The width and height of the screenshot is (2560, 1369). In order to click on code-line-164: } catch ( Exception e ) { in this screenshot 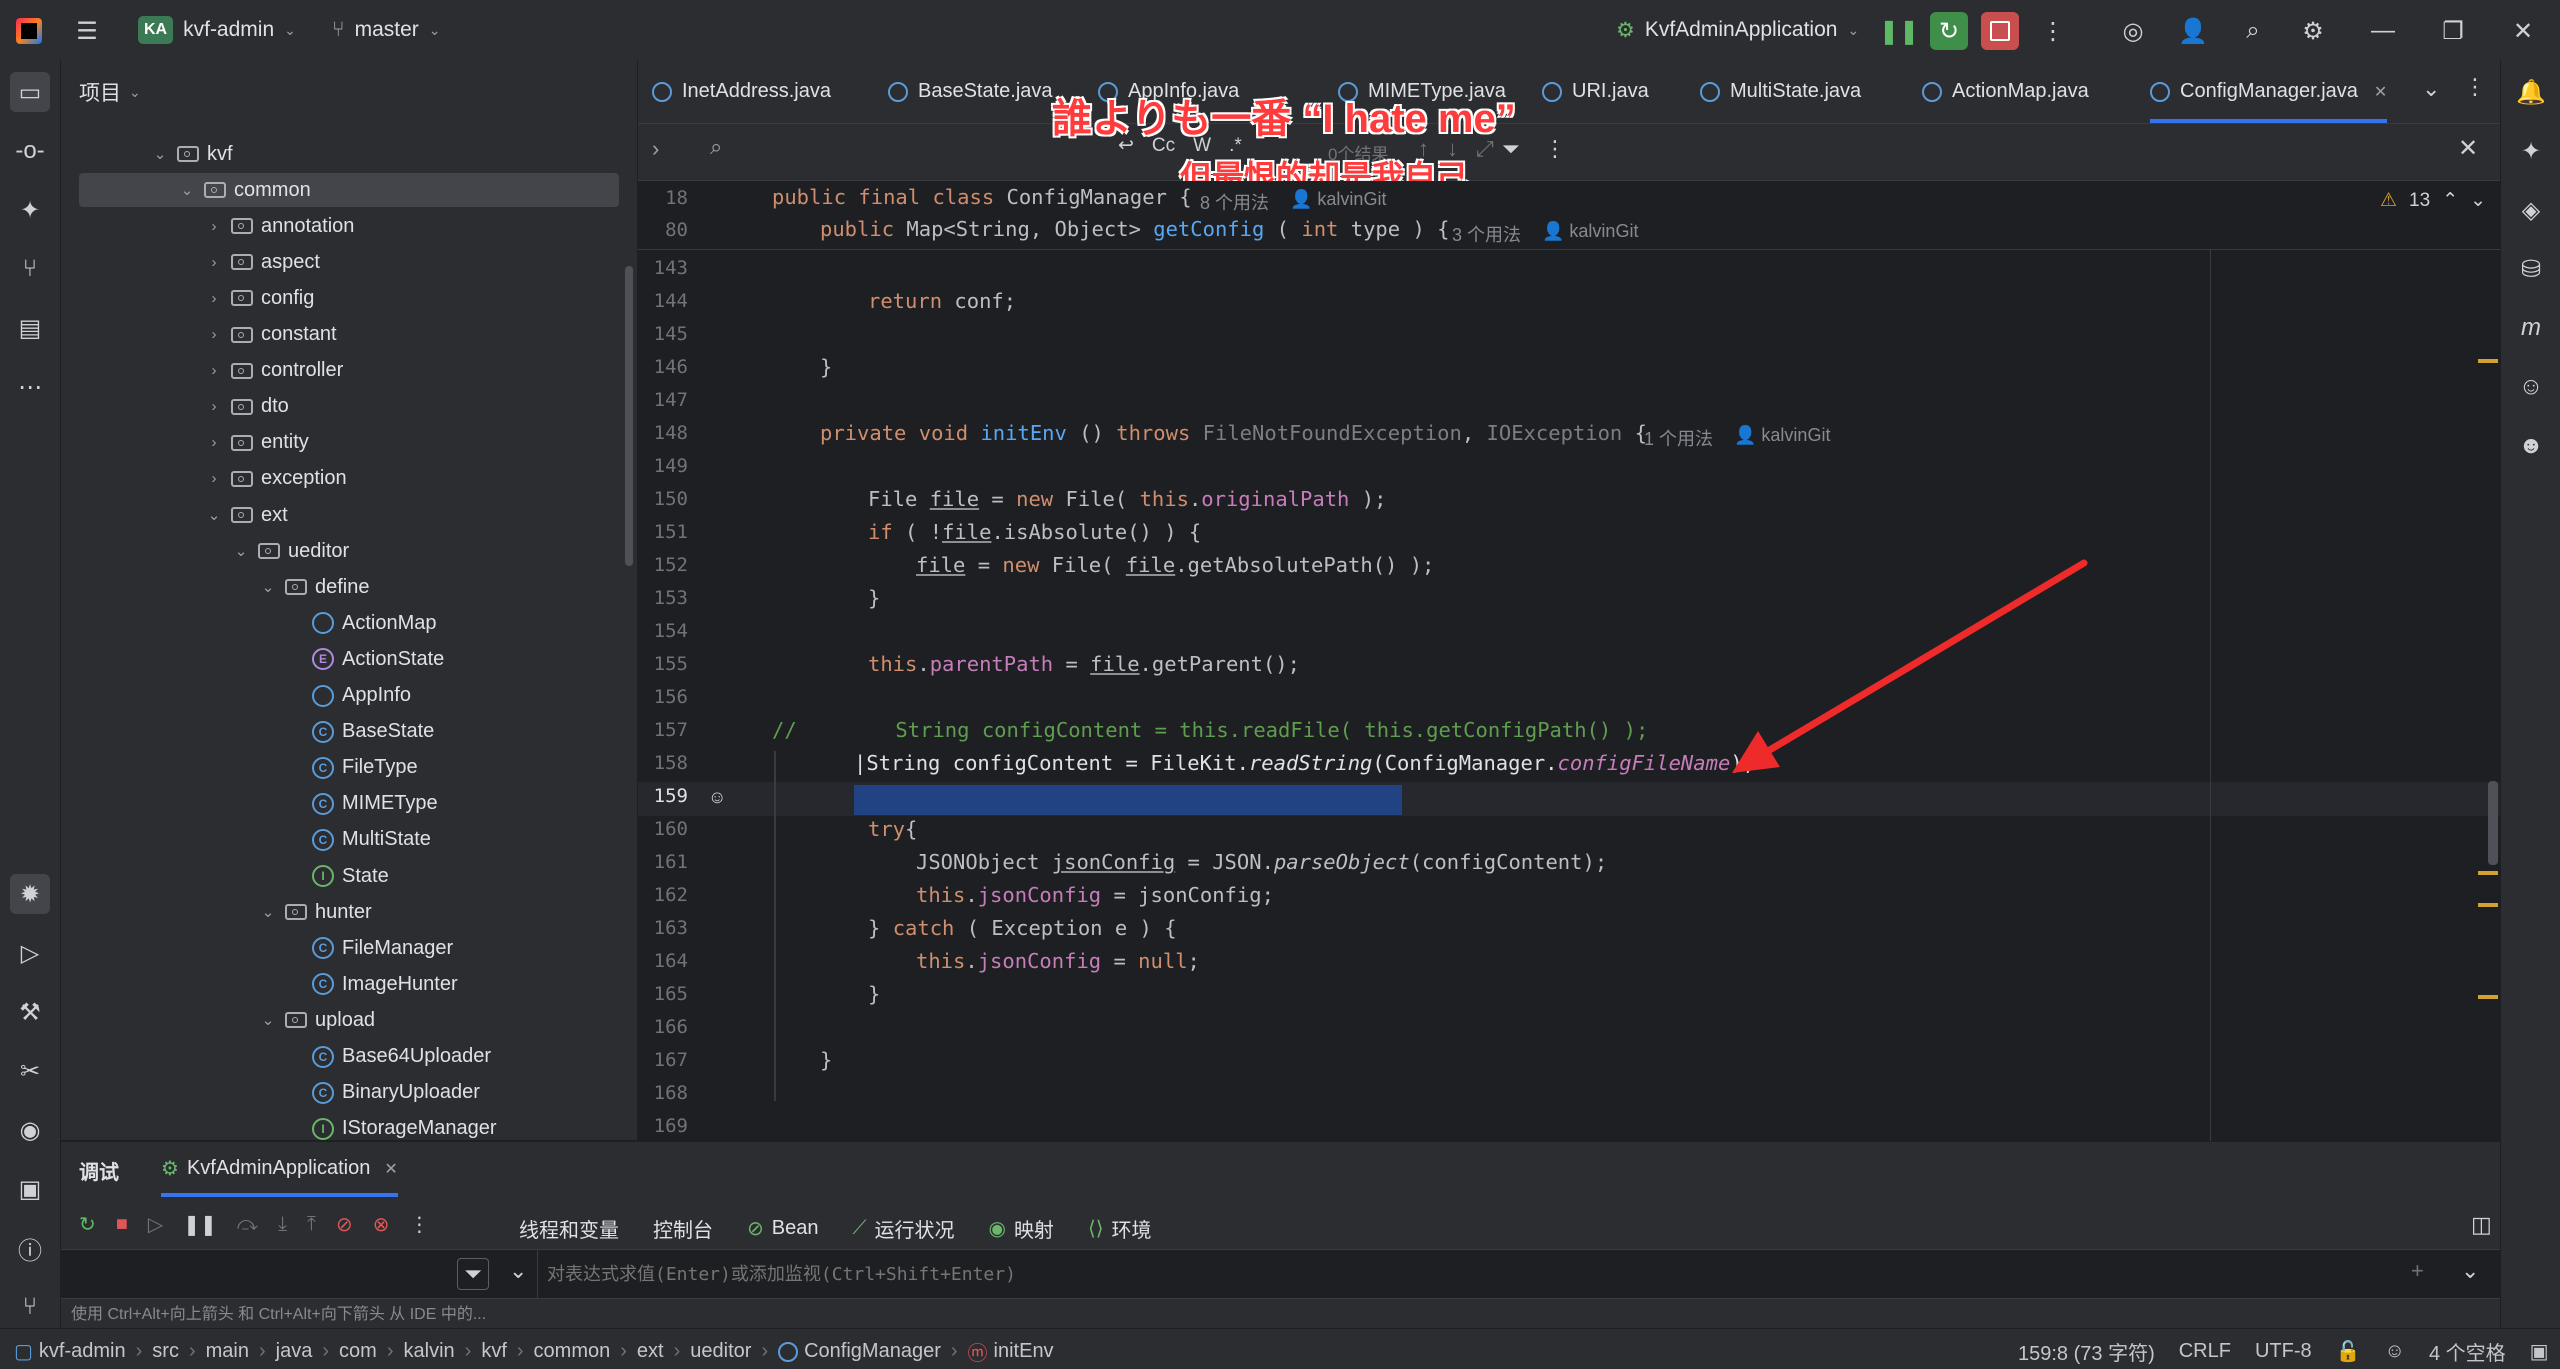, I will do `click(1022, 928)`.